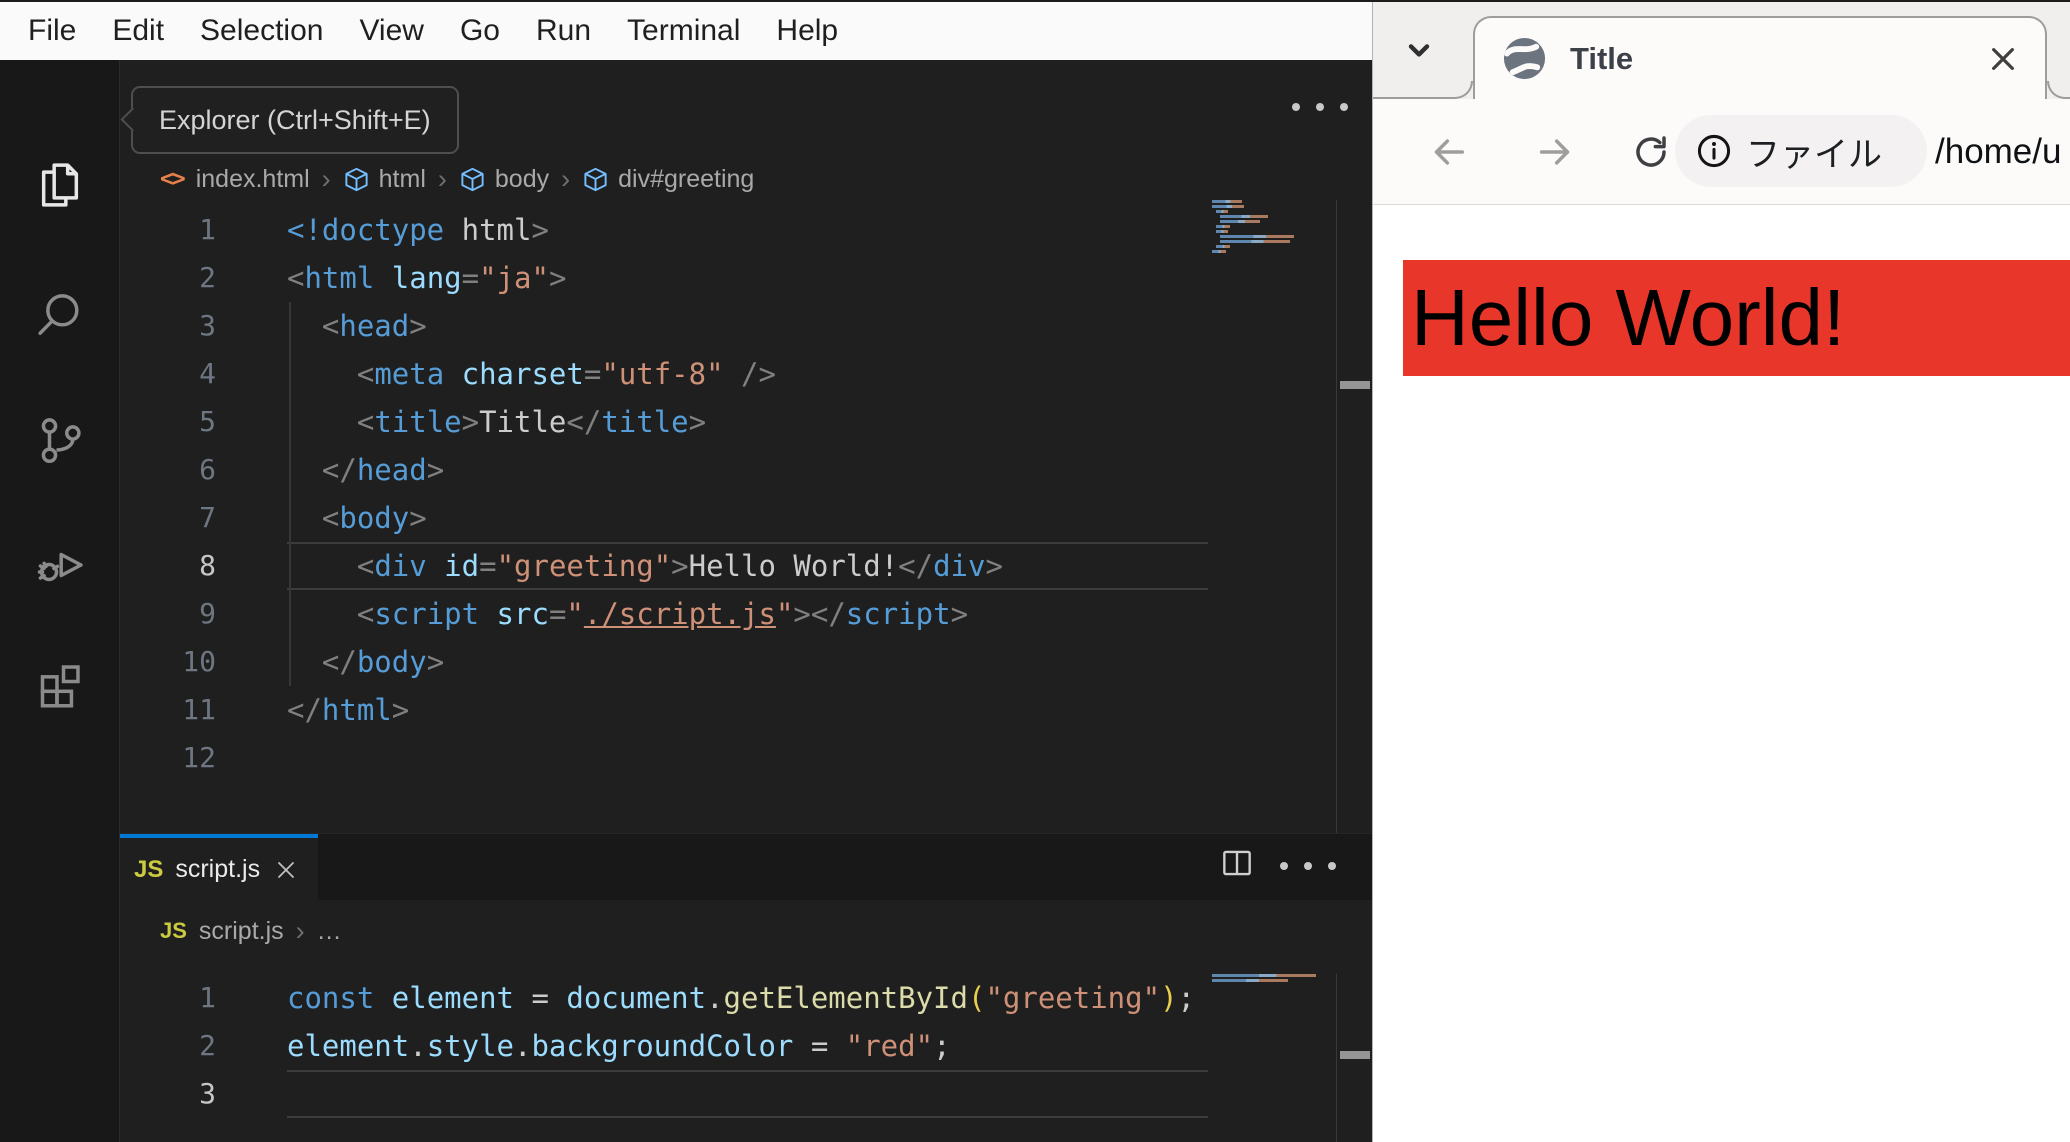 This screenshot has height=1142, width=2070. I want to click on browser-toolbar: ファイル /home/u, so click(1721, 152).